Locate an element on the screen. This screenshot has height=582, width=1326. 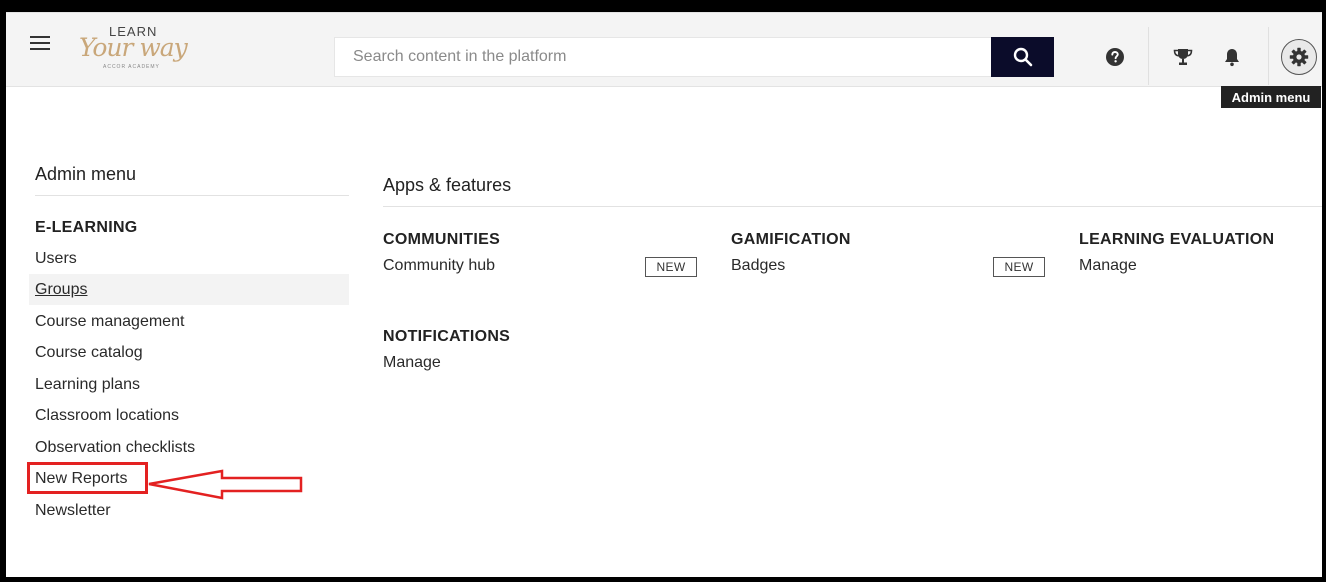
admin-menu-title: Admin menu is located at coordinates (86, 174).